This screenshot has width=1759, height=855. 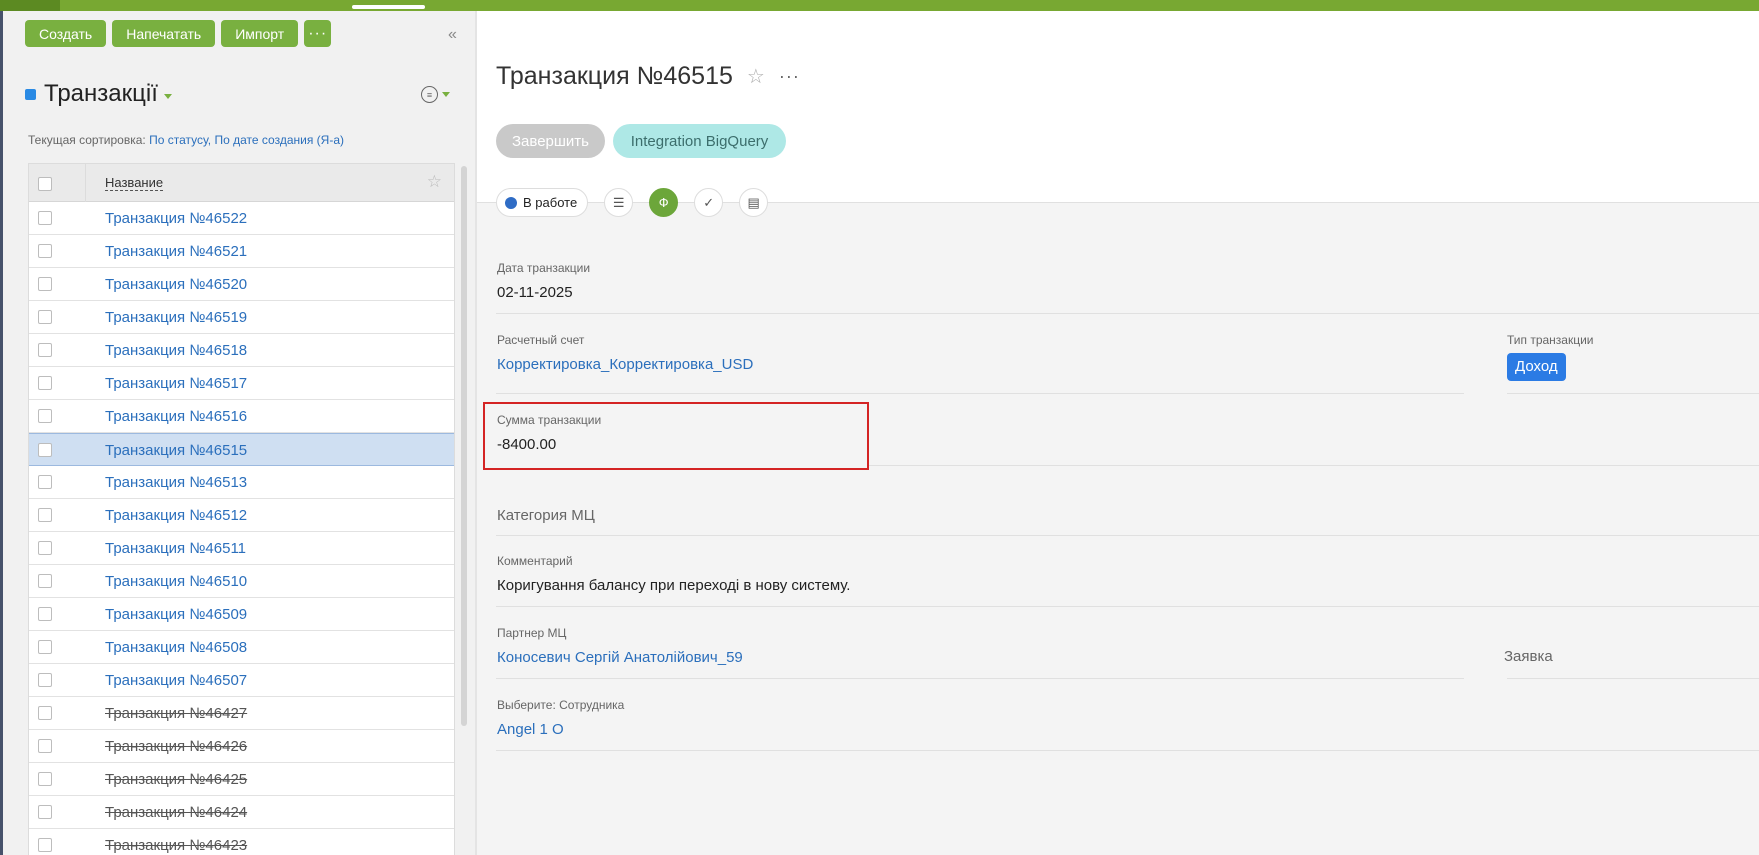 I want to click on field-label: Комментарий, so click(x=535, y=561).